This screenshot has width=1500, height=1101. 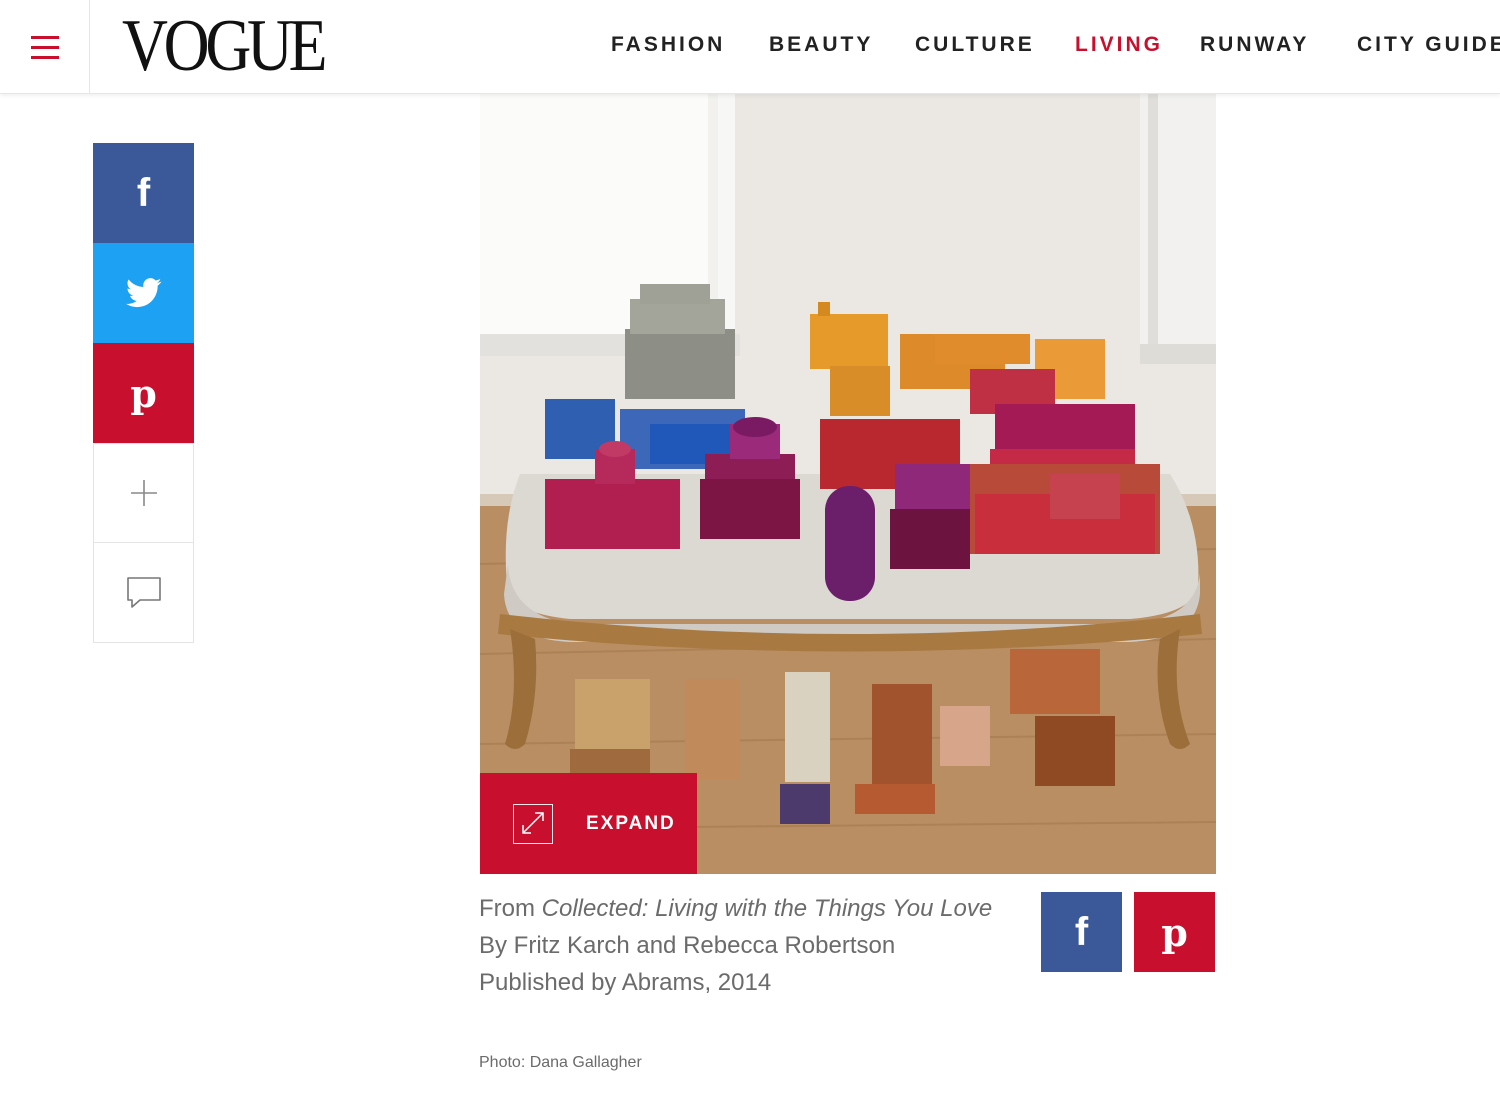 I want to click on expand-button: EXPAND, so click(x=588, y=823).